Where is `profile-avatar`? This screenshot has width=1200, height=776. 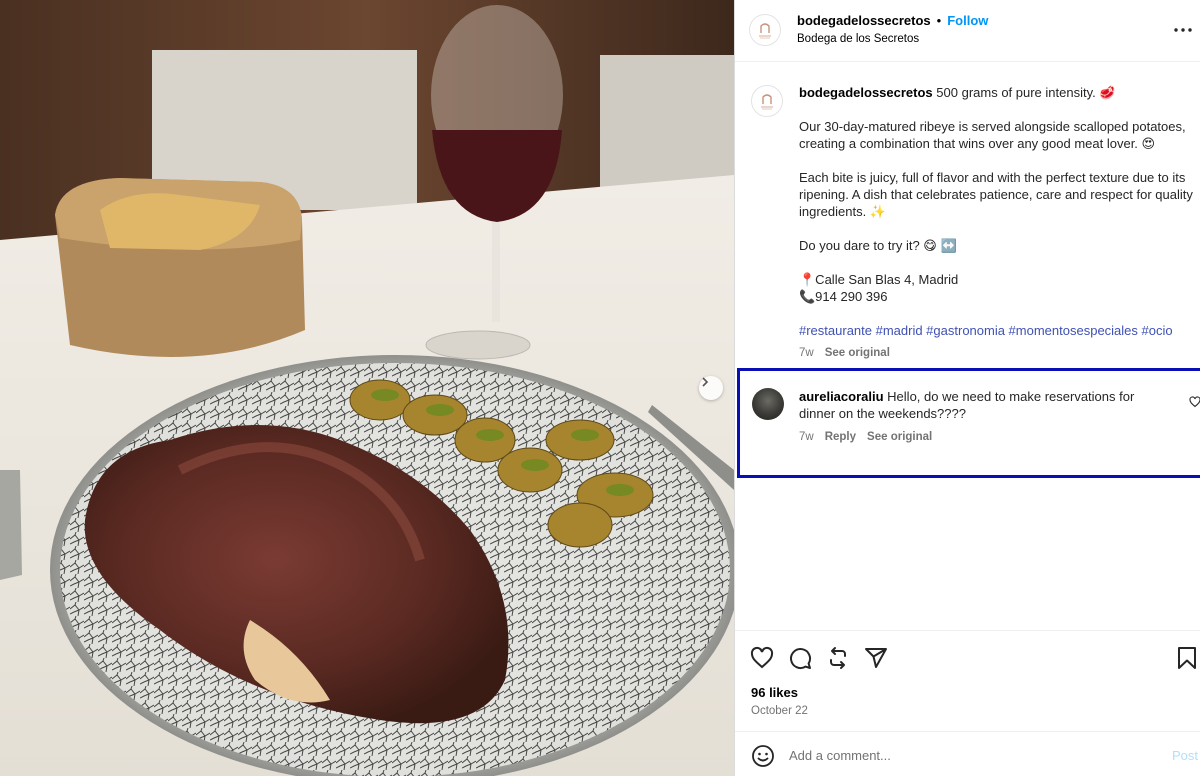
profile-avatar is located at coordinates (765, 30).